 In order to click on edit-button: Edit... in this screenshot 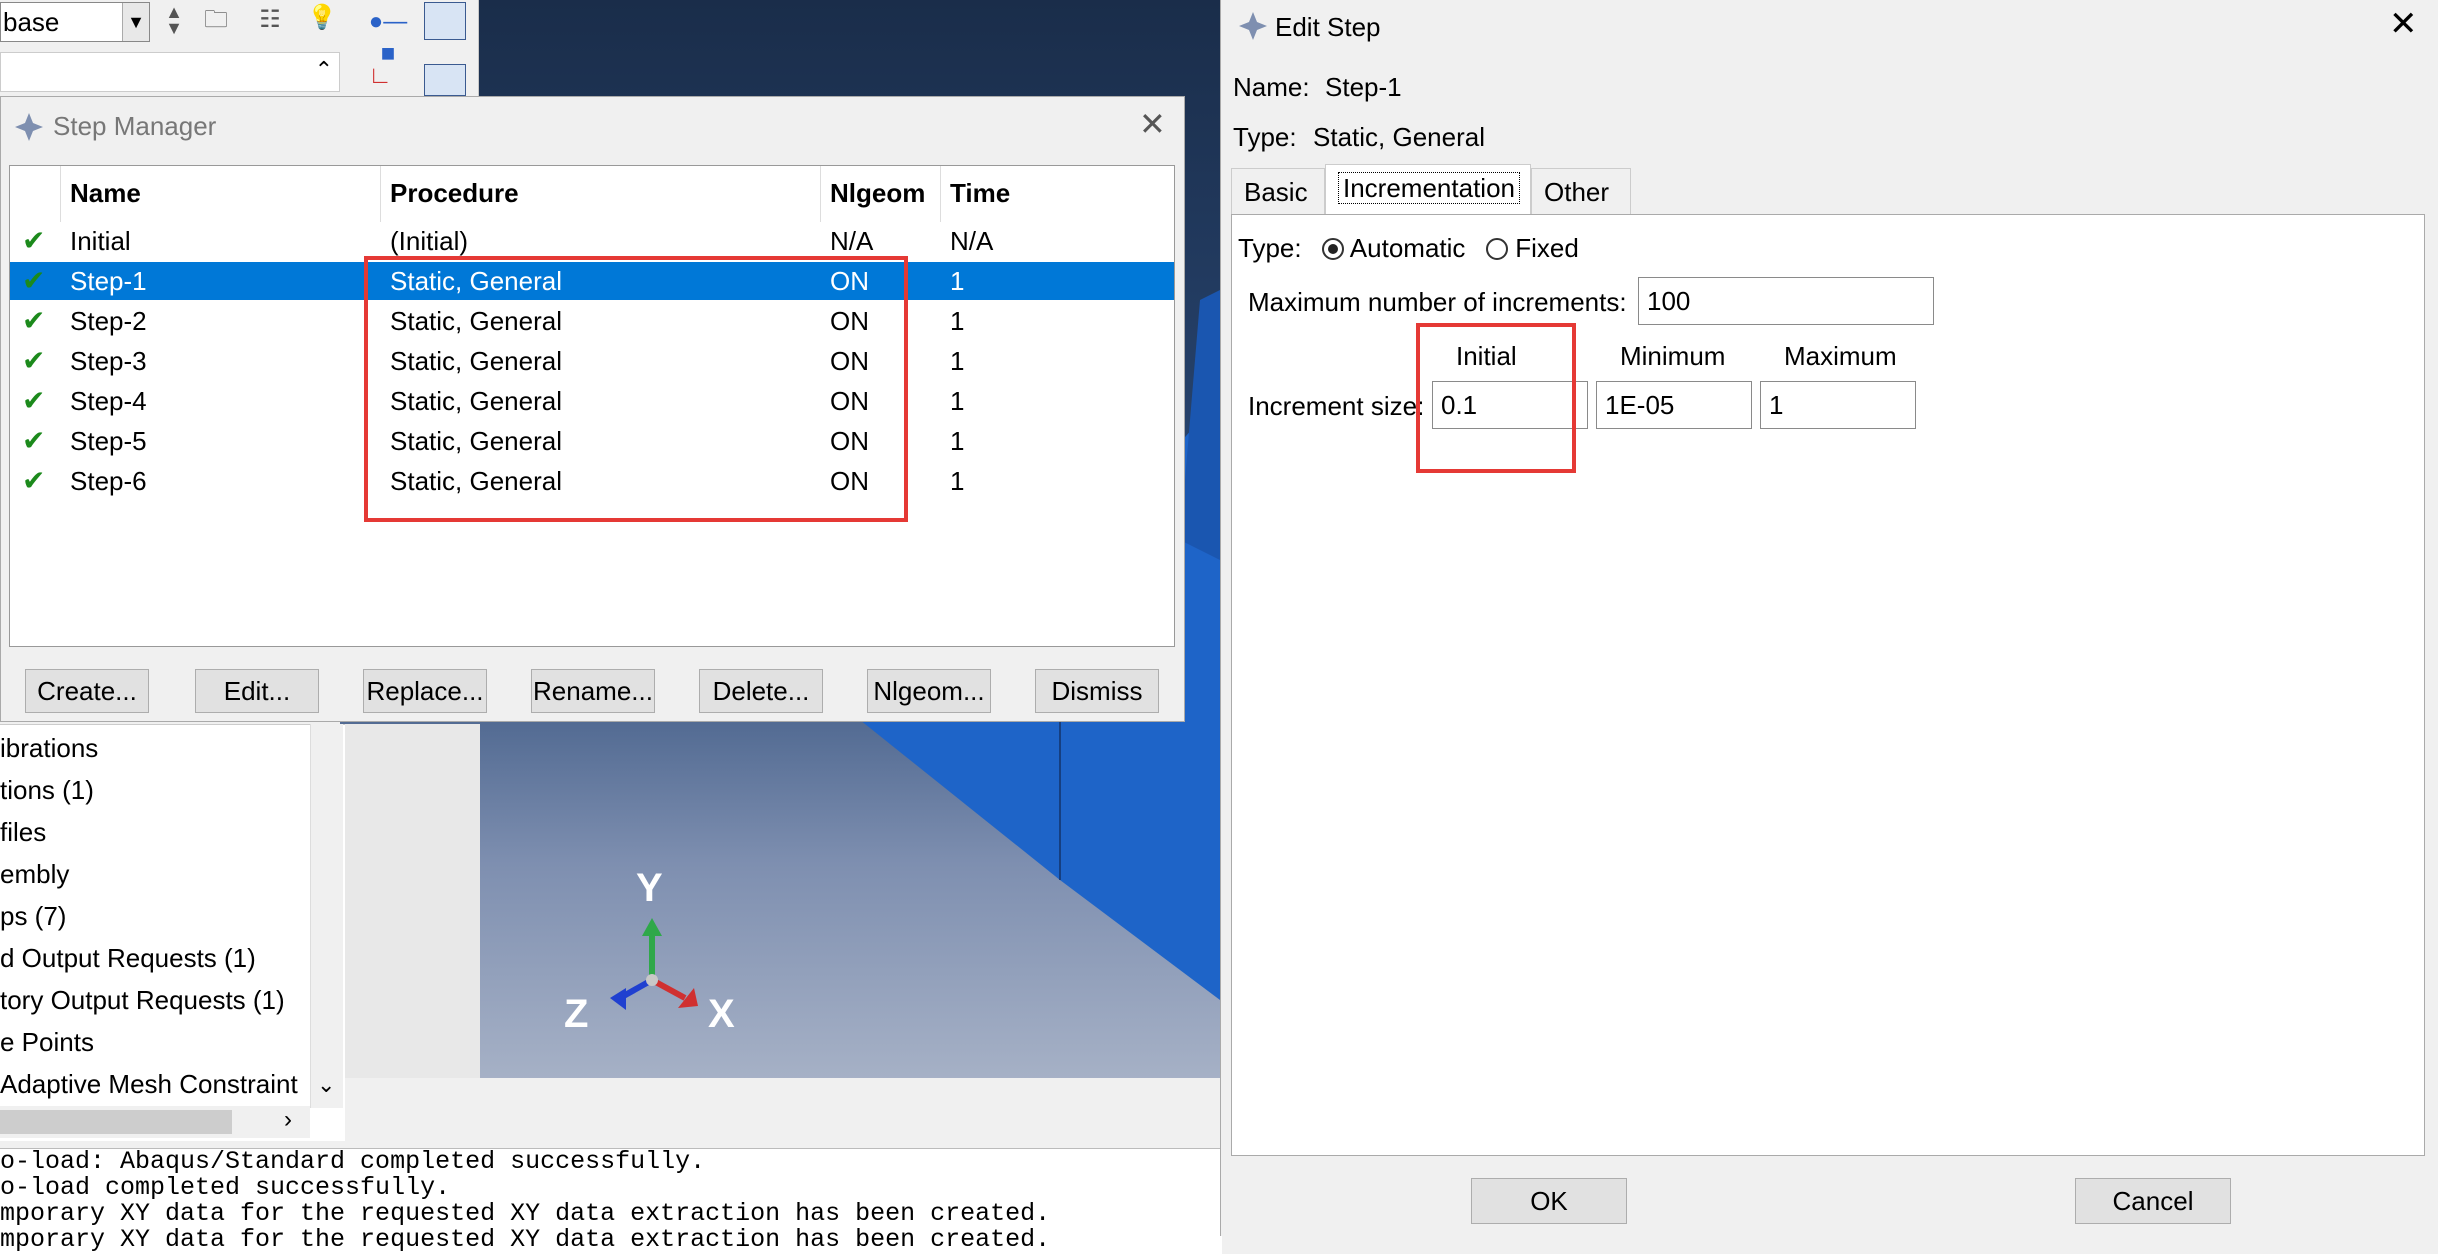, I will do `click(257, 691)`.